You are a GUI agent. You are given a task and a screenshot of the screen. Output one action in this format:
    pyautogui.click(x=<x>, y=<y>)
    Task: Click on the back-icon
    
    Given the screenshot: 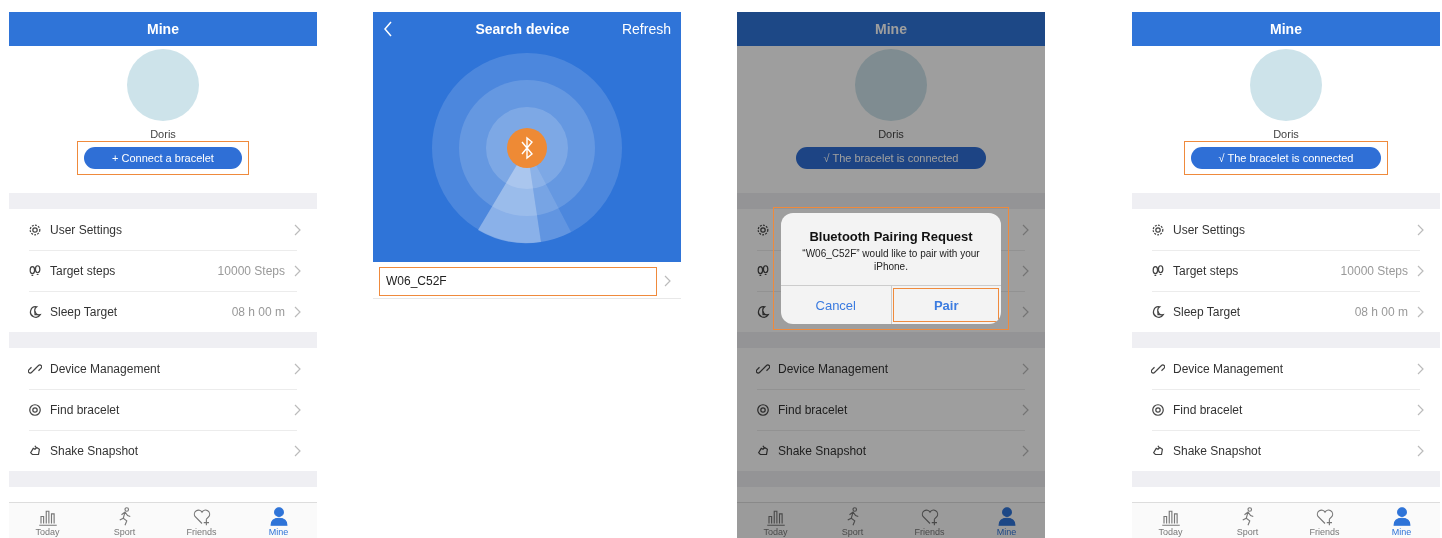 What is the action you would take?
    pyautogui.click(x=388, y=29)
    